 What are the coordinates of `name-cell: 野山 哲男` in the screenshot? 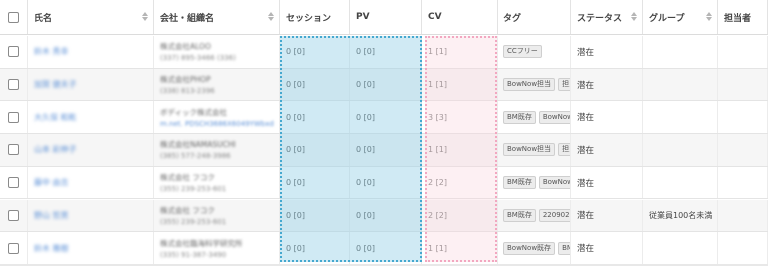 It's located at (91, 215).